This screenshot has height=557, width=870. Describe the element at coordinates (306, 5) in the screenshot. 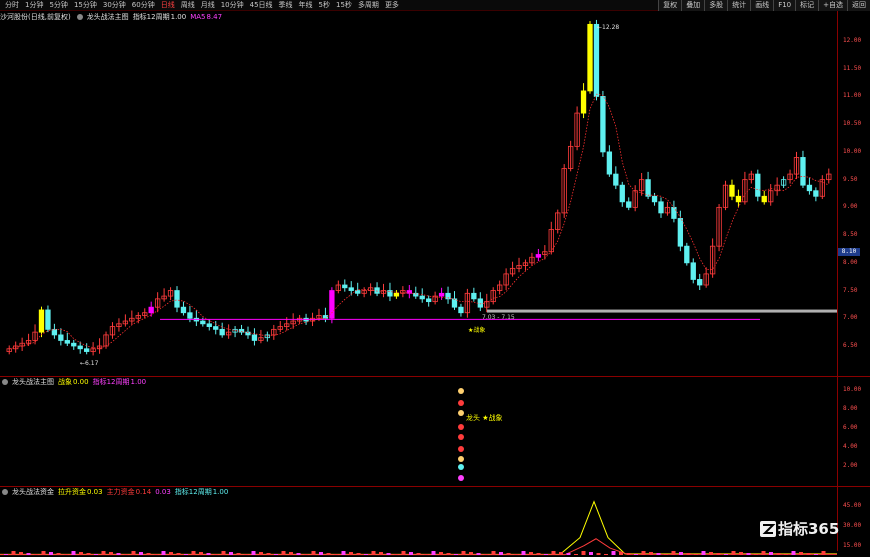

I see `period-tab: 年线` at that location.